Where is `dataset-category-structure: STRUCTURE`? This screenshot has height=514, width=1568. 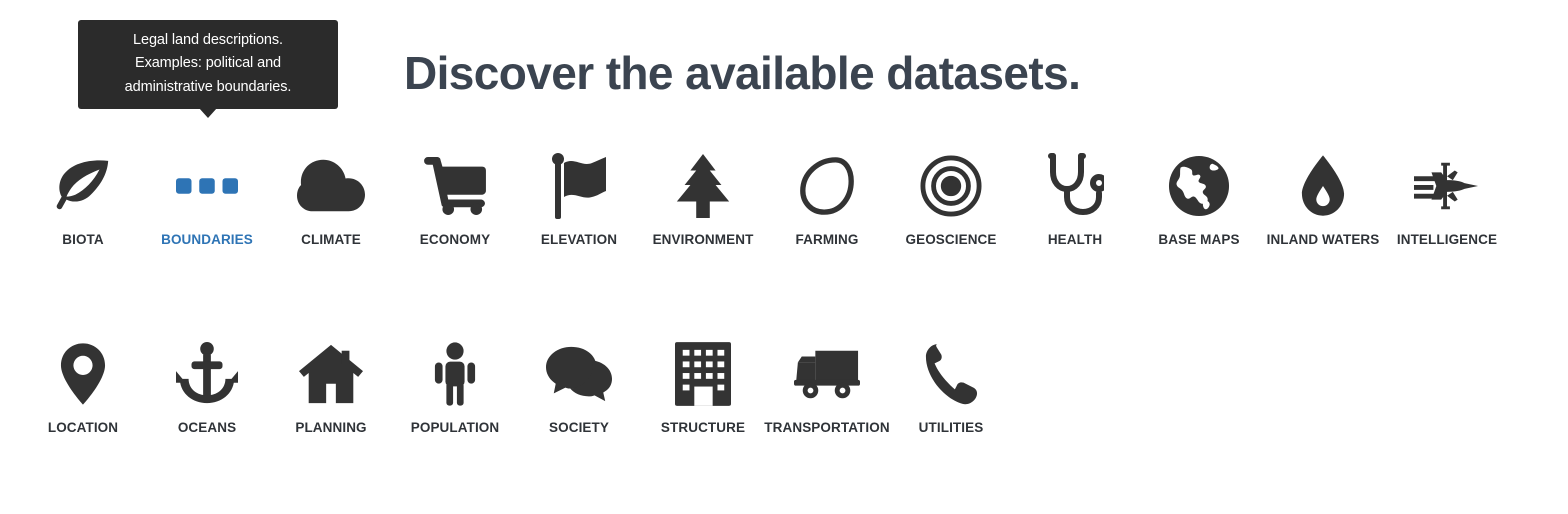 dataset-category-structure: STRUCTURE is located at coordinates (703, 387).